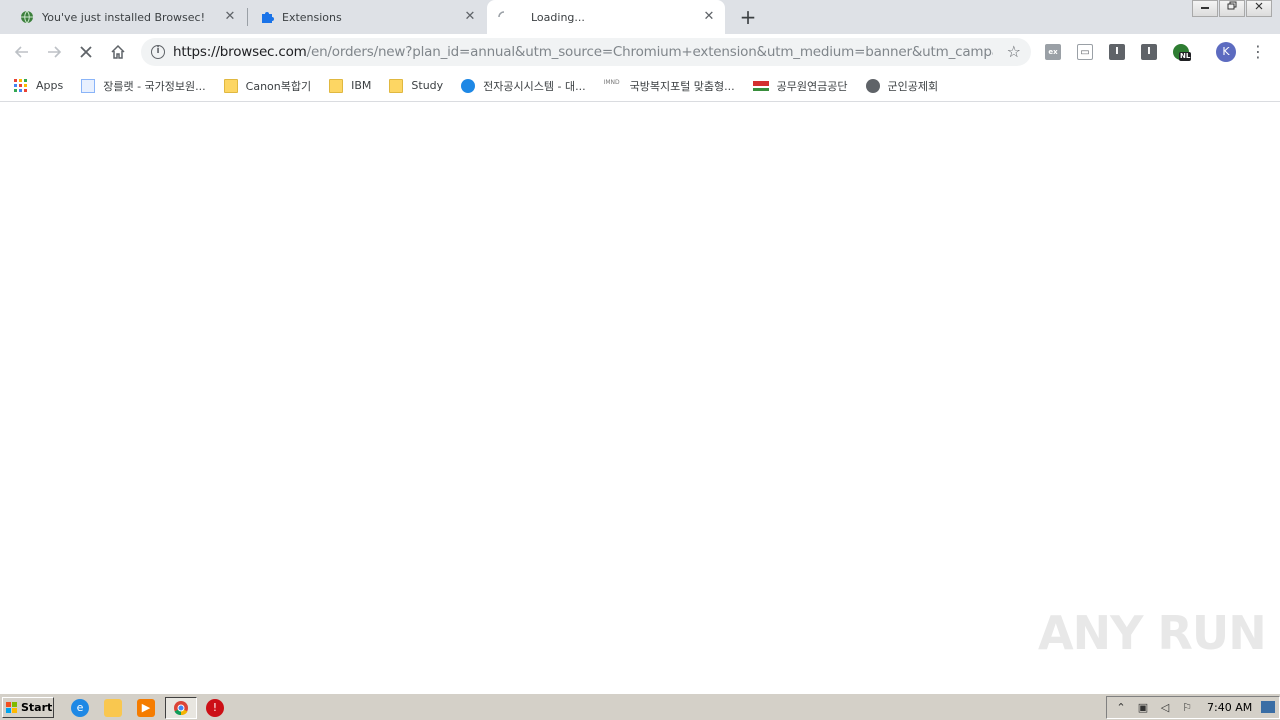 This screenshot has width=1280, height=720. Describe the element at coordinates (1085, 52) in the screenshot. I see `extension-screen-icon: ▭` at that location.